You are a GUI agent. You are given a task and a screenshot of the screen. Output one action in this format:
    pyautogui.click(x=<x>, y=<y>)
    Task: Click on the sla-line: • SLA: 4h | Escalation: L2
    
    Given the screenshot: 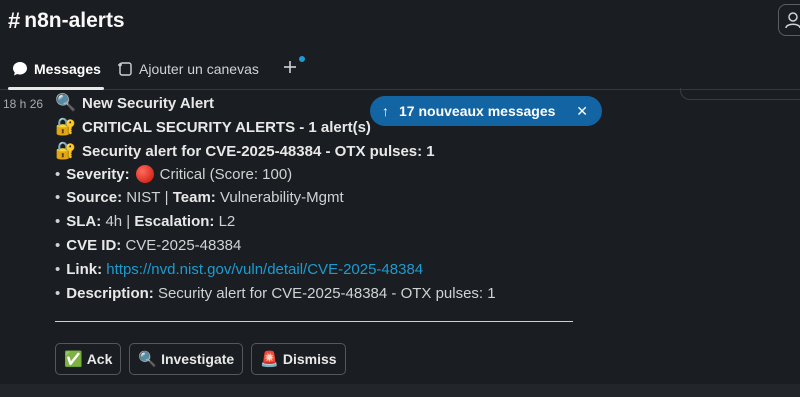 What is the action you would take?
    pyautogui.click(x=145, y=221)
    